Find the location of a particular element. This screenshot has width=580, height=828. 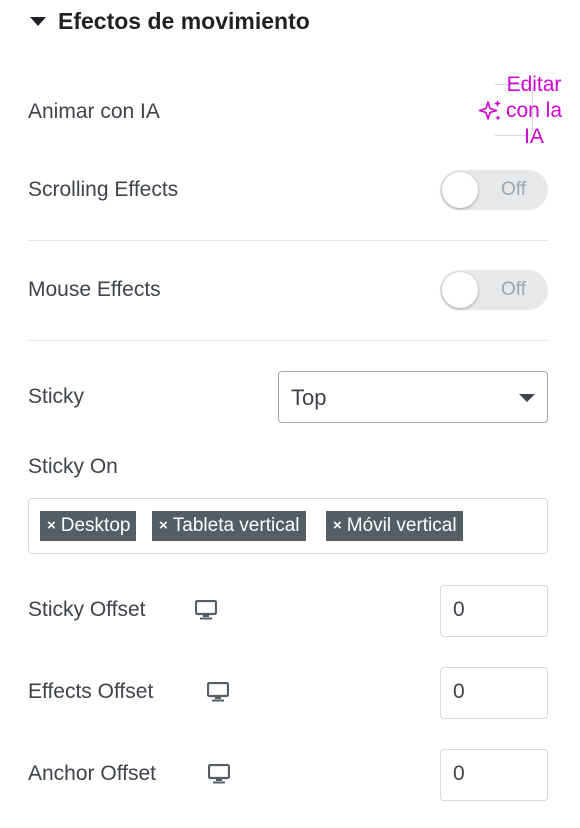

edit-with-ai-button: Editar con la IA is located at coordinates (523, 113).